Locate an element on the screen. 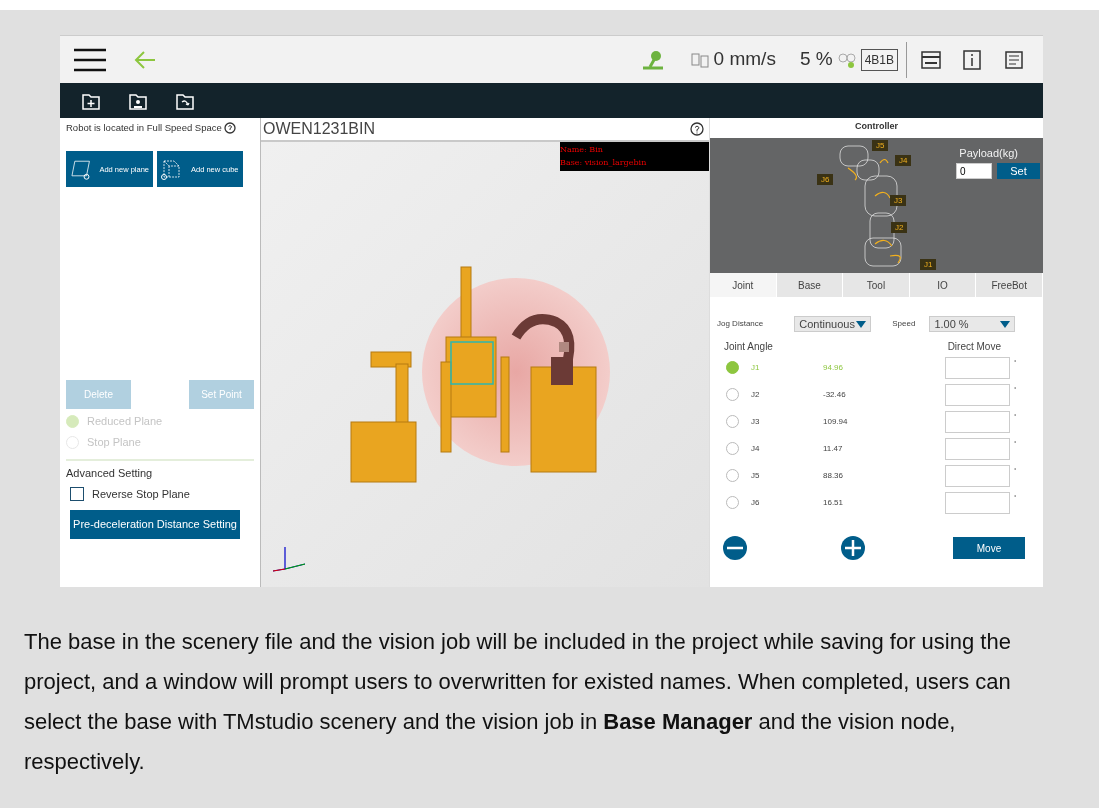 The height and width of the screenshot is (808, 1099). joint-label: J2 is located at coordinates (899, 227).